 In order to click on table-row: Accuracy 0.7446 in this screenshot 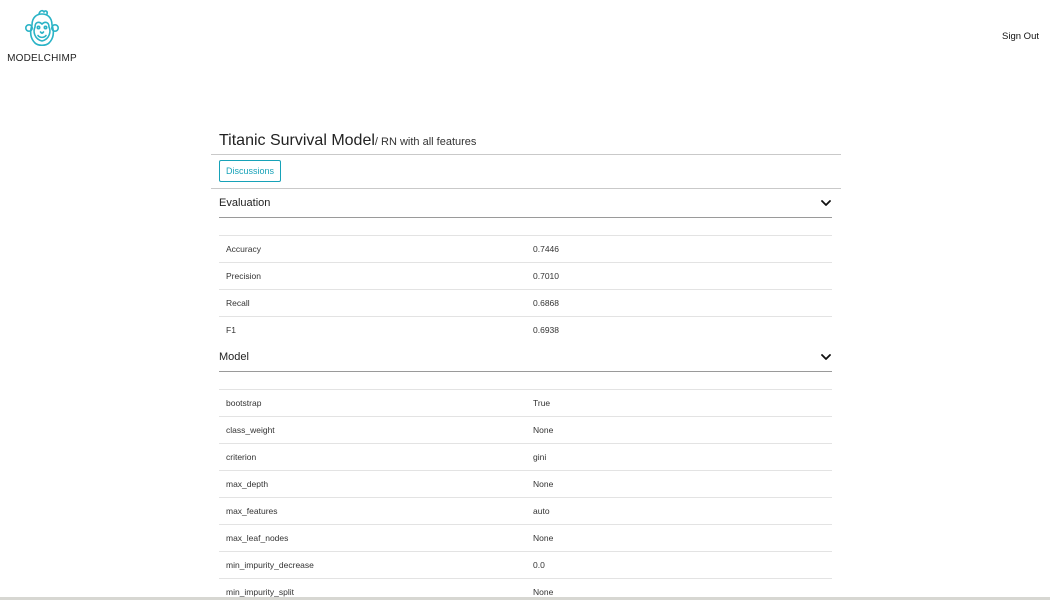, I will do `click(525, 249)`.